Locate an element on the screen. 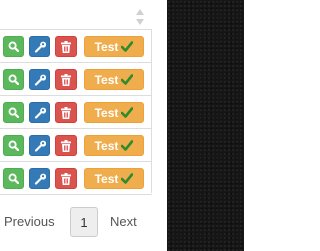 The image size is (320, 251). previous-link: Previous is located at coordinates (29, 221).